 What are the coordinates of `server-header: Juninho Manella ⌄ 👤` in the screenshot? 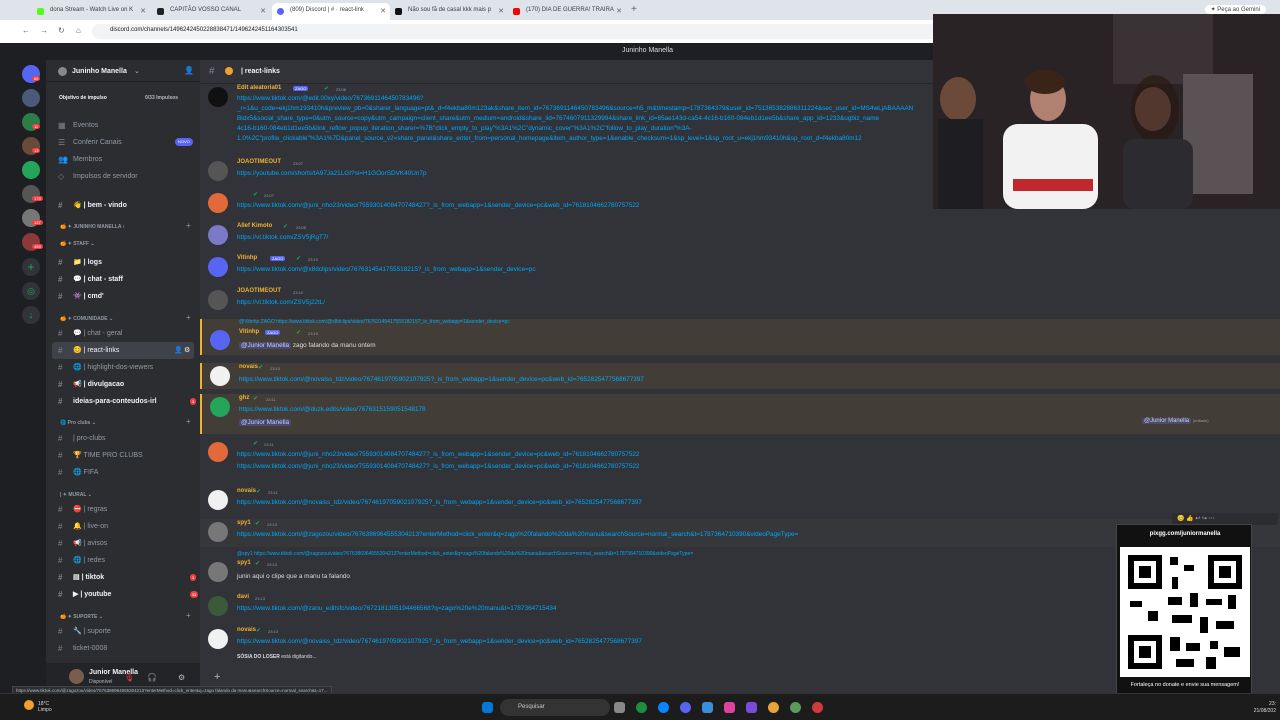 It's located at (123, 71).